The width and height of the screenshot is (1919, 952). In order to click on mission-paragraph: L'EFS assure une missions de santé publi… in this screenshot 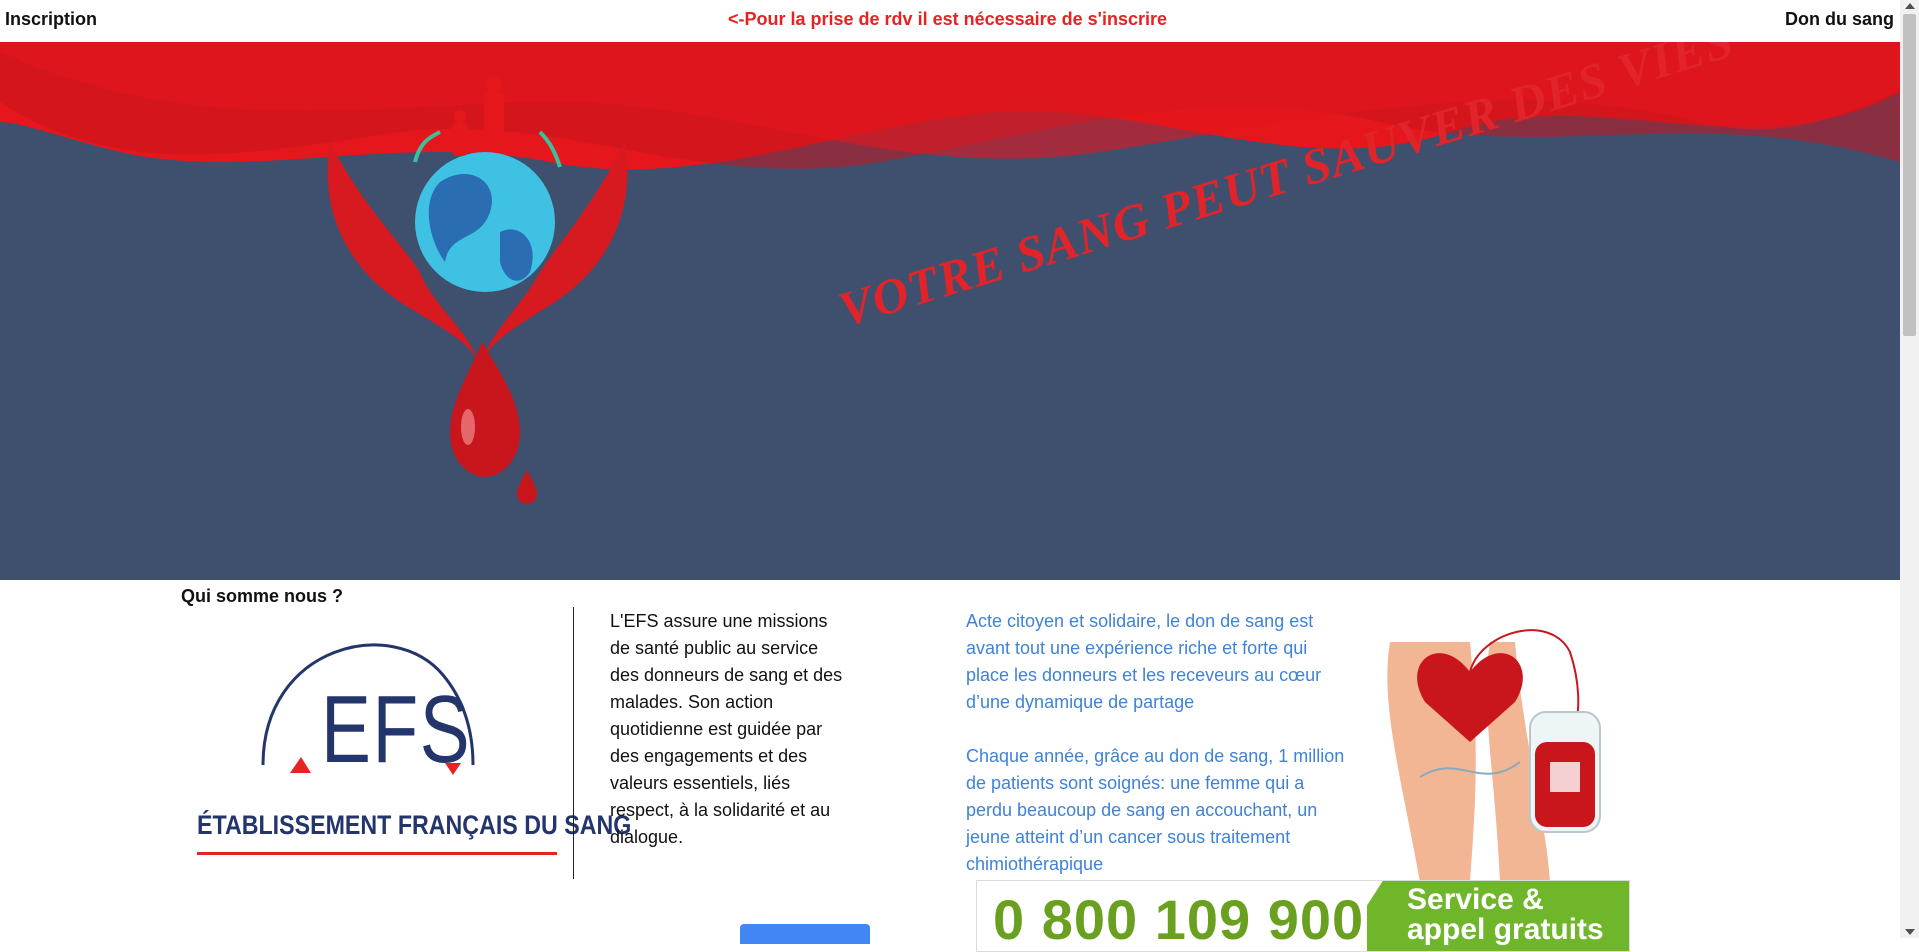, I will do `click(726, 729)`.